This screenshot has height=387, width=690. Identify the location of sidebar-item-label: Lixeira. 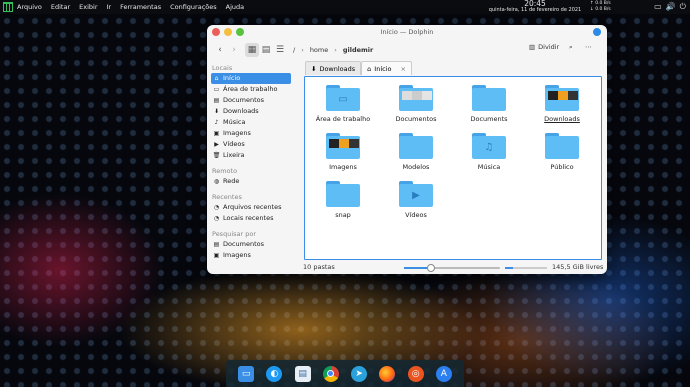
(234, 155).